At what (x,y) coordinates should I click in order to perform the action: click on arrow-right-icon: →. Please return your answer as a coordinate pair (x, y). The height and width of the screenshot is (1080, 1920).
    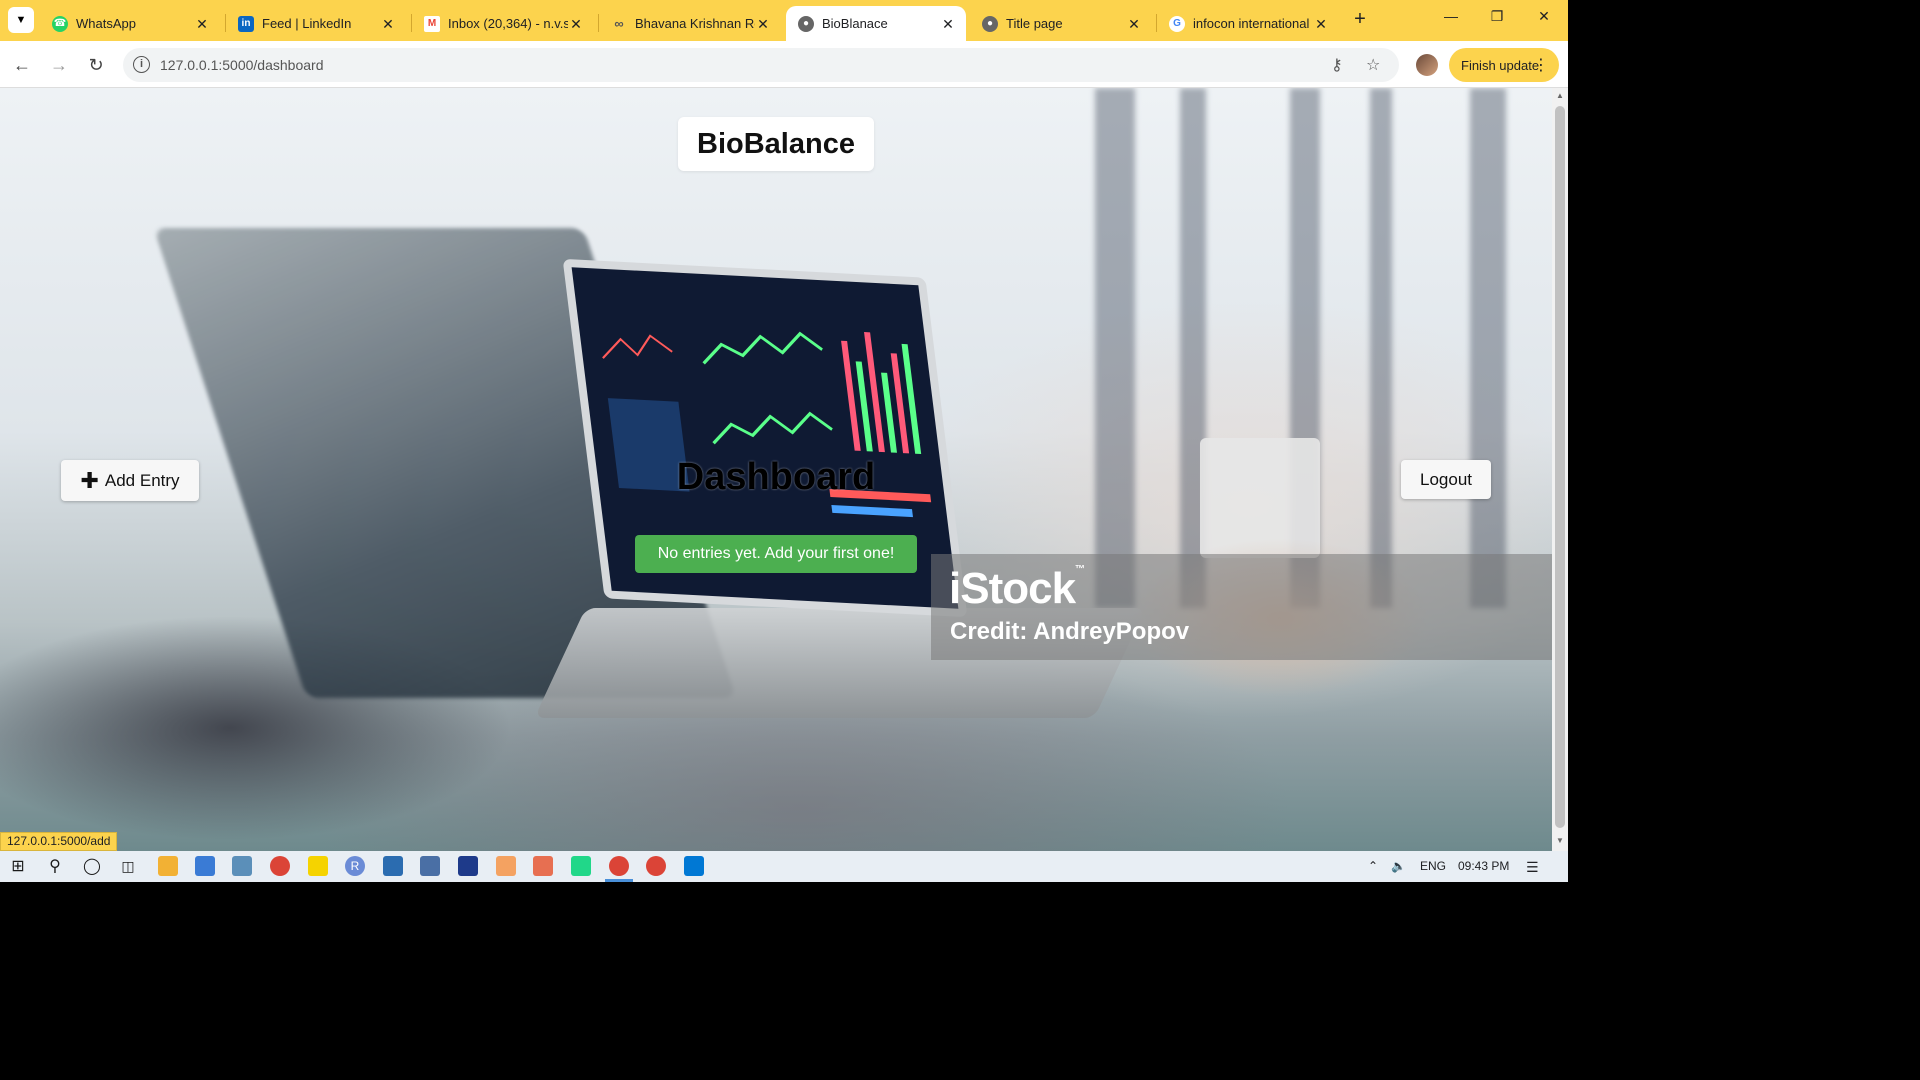
    Looking at the image, I should click on (59, 65).